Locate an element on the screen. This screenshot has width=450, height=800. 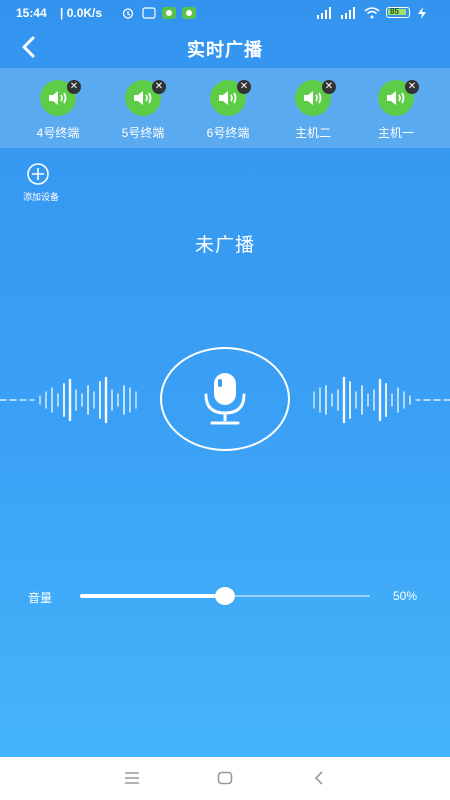
charging-icon is located at coordinates (422, 13).